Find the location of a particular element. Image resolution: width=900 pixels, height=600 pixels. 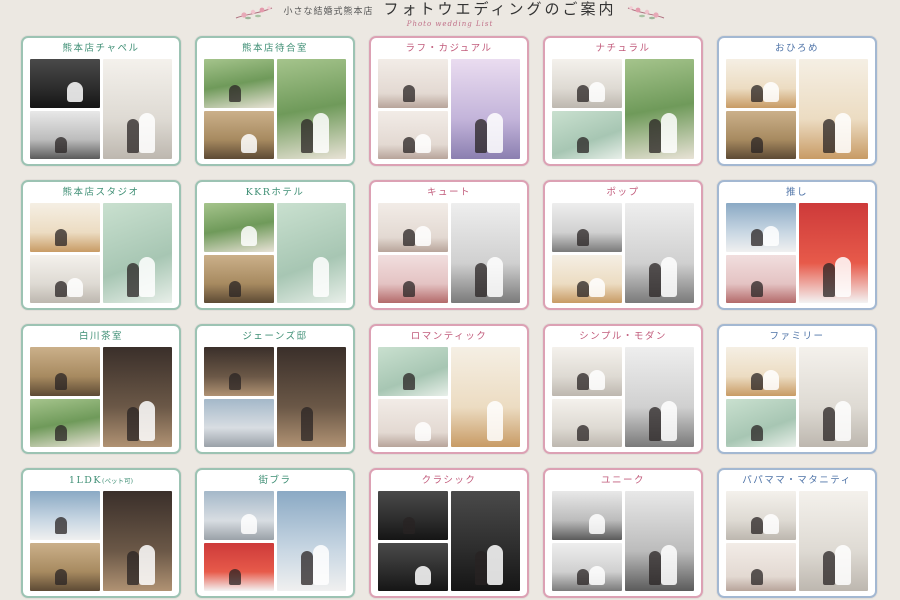

card-title: ファミリー is located at coordinates (797, 336).